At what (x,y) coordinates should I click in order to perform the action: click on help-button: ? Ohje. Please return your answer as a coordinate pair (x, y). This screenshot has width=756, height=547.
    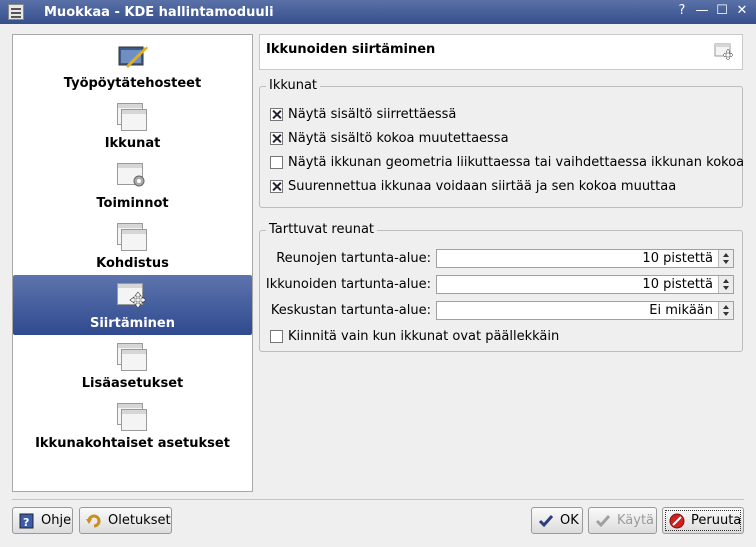
    Looking at the image, I should click on (42, 520).